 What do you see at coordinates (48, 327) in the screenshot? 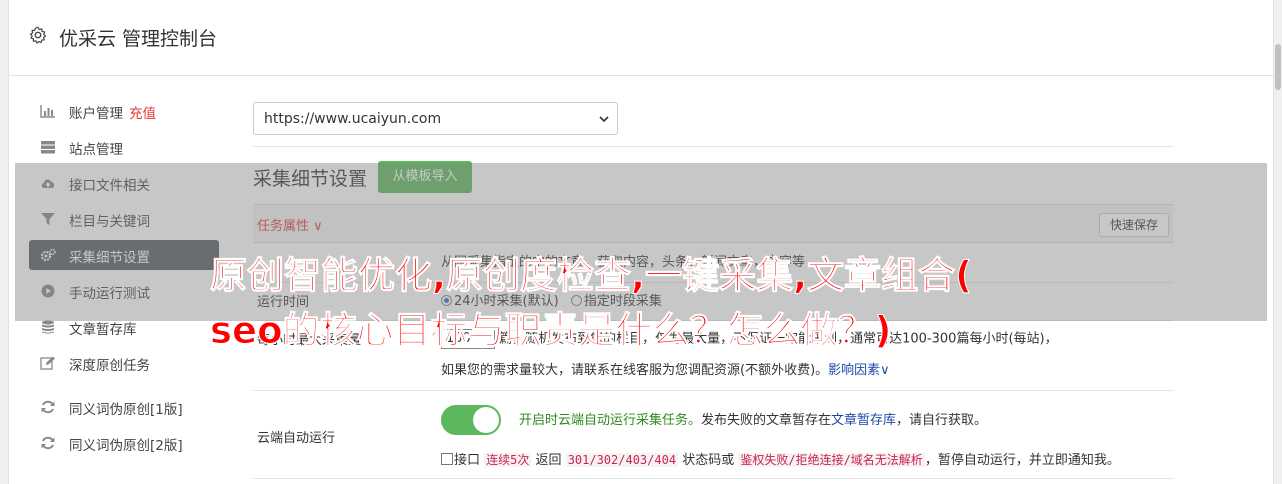
I see `database-icon` at bounding box center [48, 327].